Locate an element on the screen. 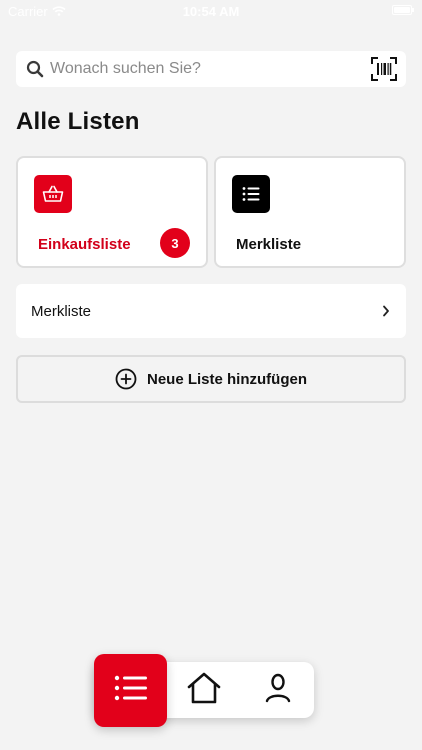  barcode-scanner-icon is located at coordinates (384, 69).